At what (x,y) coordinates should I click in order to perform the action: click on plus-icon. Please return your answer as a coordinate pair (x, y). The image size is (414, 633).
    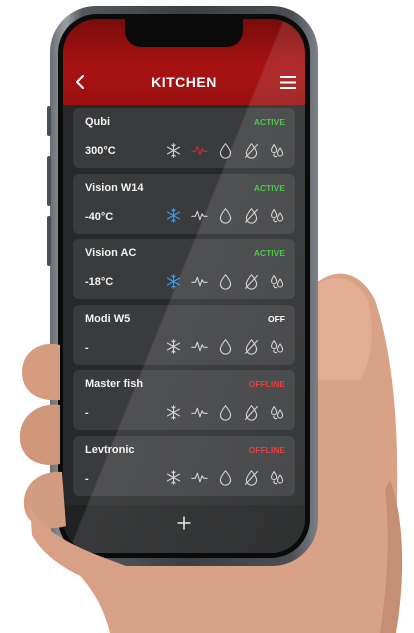
    Looking at the image, I should click on (184, 523).